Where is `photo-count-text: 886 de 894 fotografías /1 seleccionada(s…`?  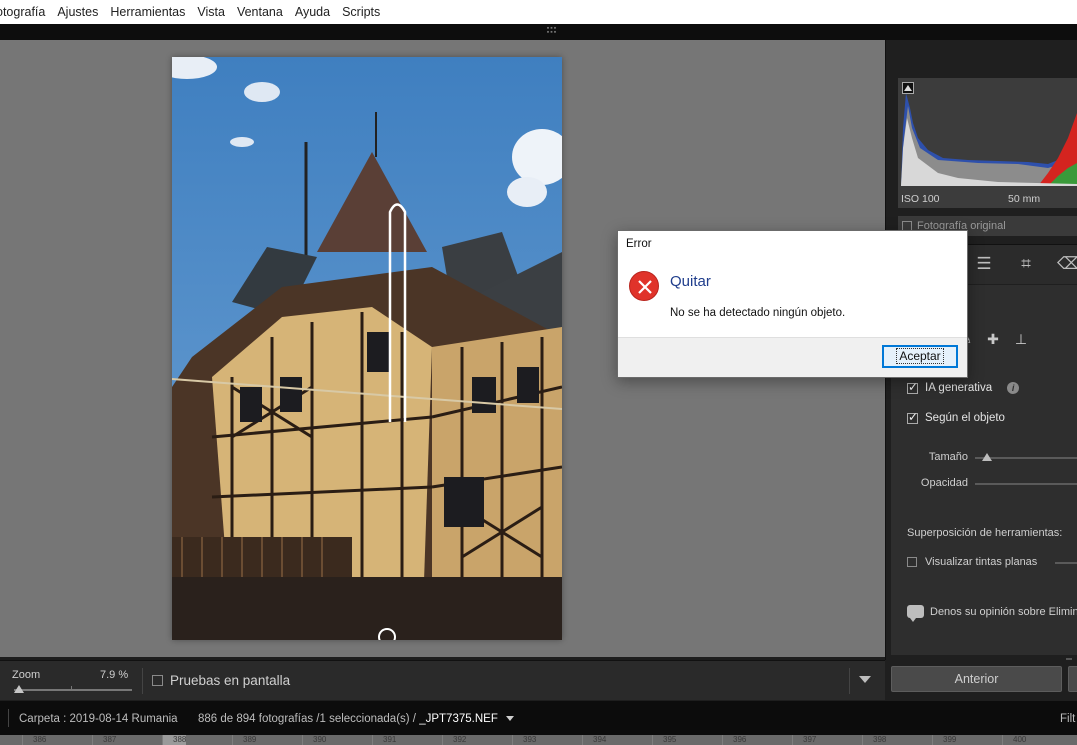
photo-count-text: 886 de 894 fotografías /1 seleccionada(s… is located at coordinates (307, 719).